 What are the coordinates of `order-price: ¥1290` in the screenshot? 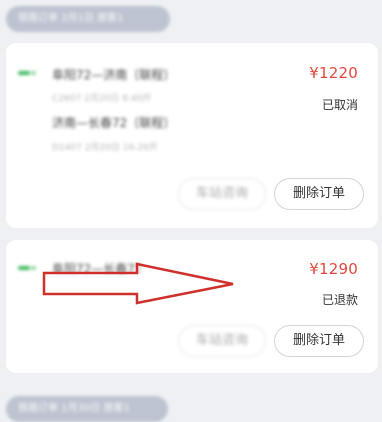 It's located at (333, 269).